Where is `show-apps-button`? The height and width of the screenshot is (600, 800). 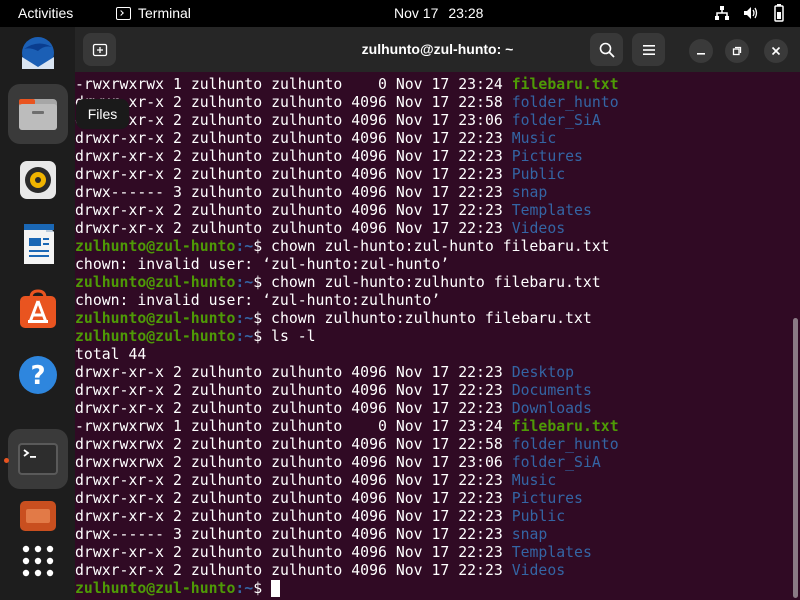 show-apps-button is located at coordinates (38, 561).